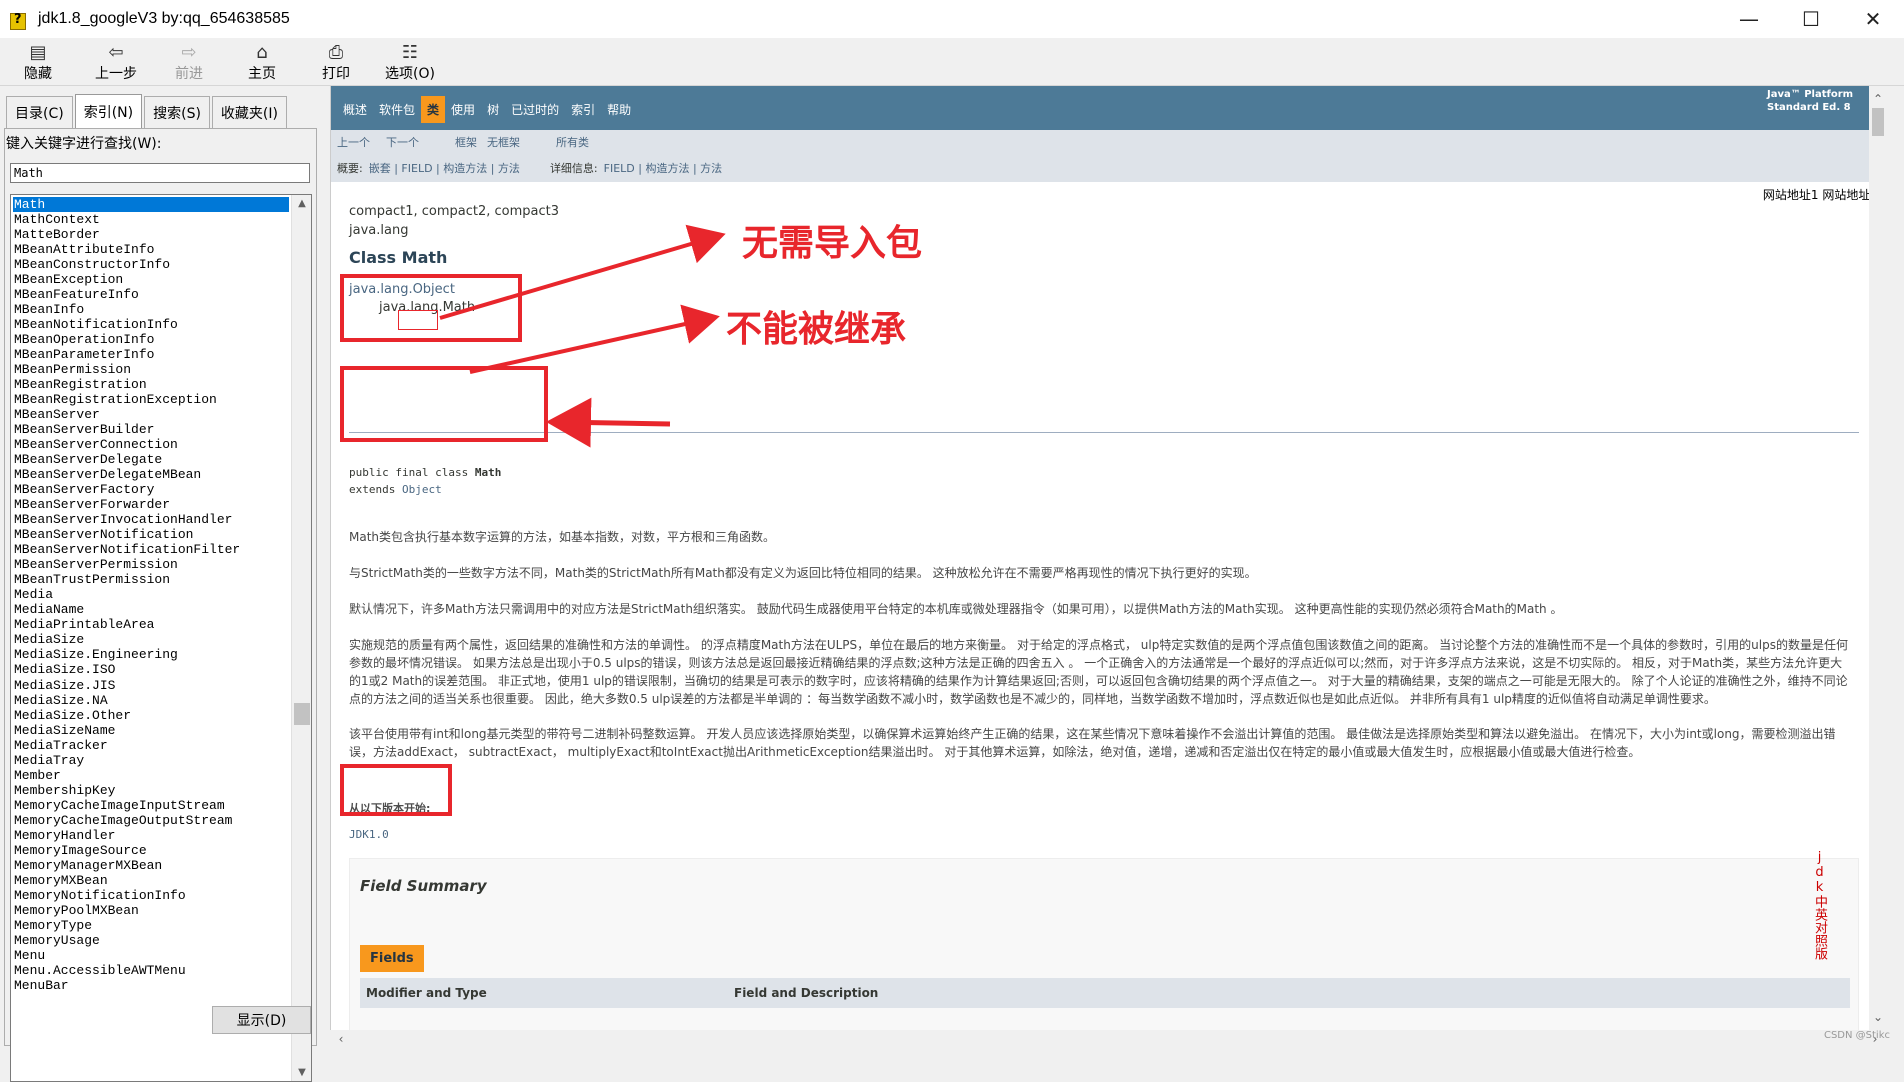 The width and height of the screenshot is (1904, 1082). What do you see at coordinates (151, 835) in the screenshot?
I see `index-list-item: MemoryHandler` at bounding box center [151, 835].